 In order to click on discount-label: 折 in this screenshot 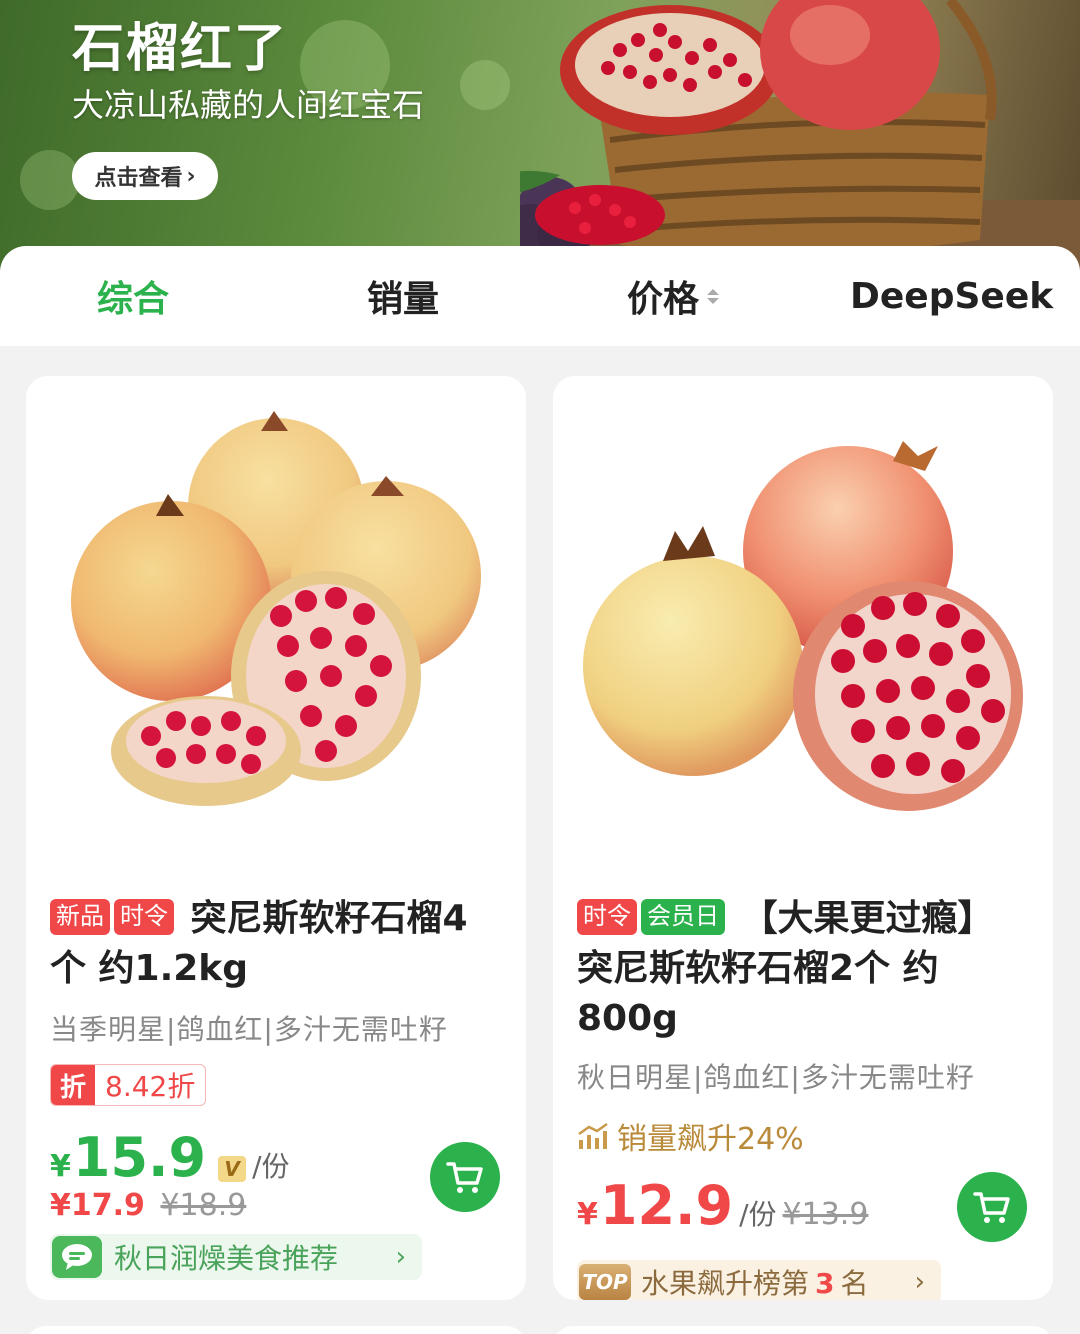, I will do `click(73, 1085)`.